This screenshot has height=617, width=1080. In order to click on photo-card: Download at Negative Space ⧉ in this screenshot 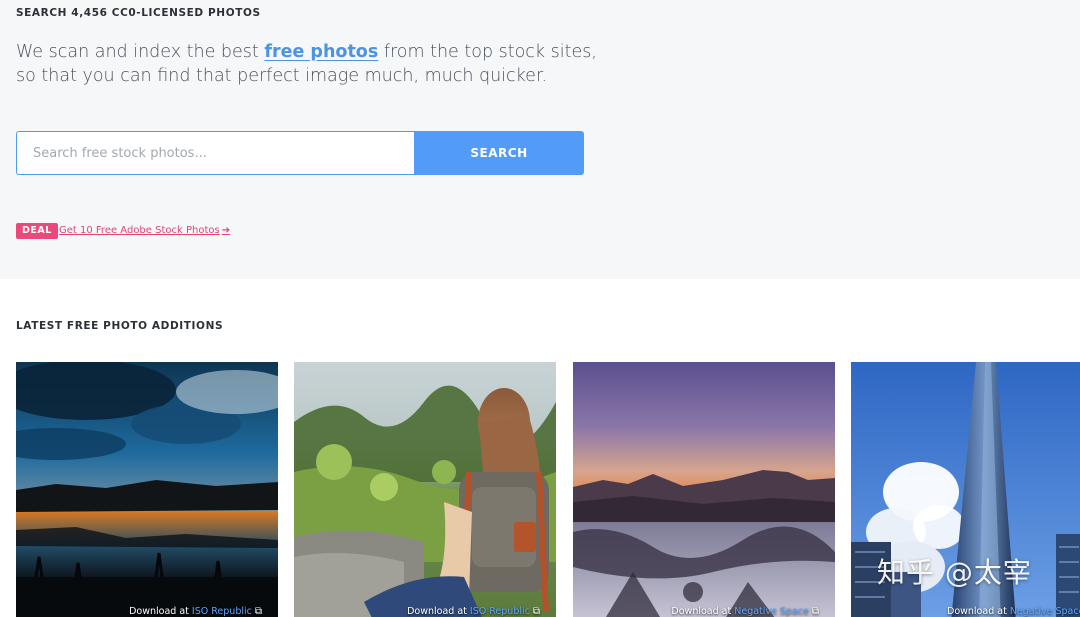, I will do `click(704, 489)`.